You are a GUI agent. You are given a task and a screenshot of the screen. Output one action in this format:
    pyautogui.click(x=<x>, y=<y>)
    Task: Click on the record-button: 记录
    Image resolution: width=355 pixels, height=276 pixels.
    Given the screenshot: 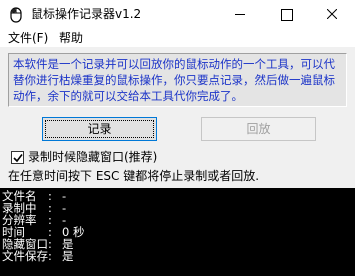 What is the action you would take?
    pyautogui.click(x=99, y=129)
    